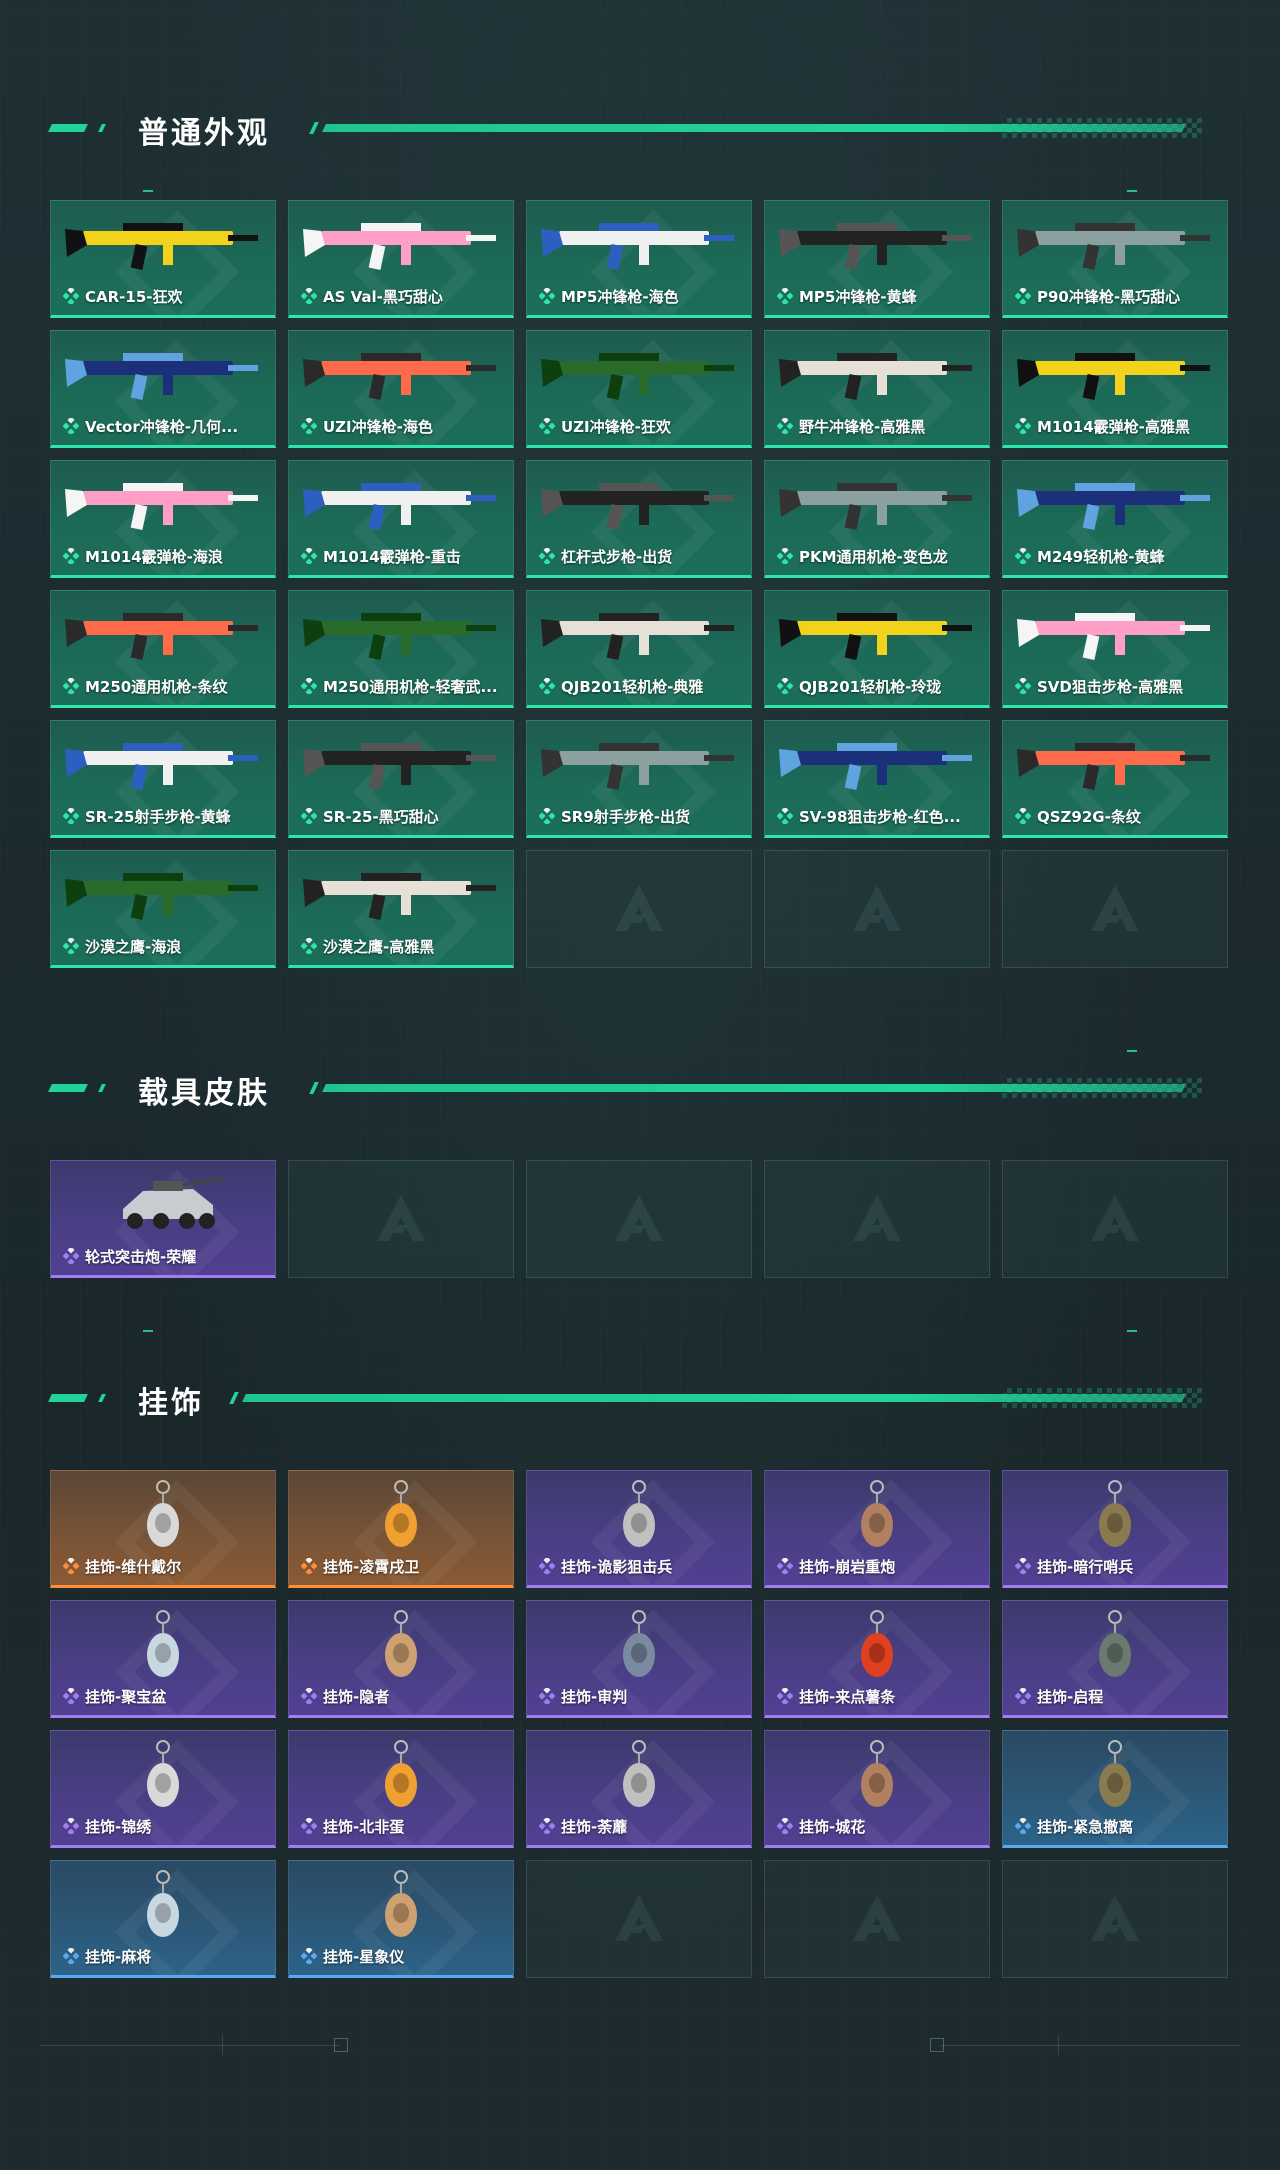 The height and width of the screenshot is (2170, 1280). Describe the element at coordinates (1115, 519) in the screenshot. I see `item-card: M249轻机枪-黄蜂` at that location.